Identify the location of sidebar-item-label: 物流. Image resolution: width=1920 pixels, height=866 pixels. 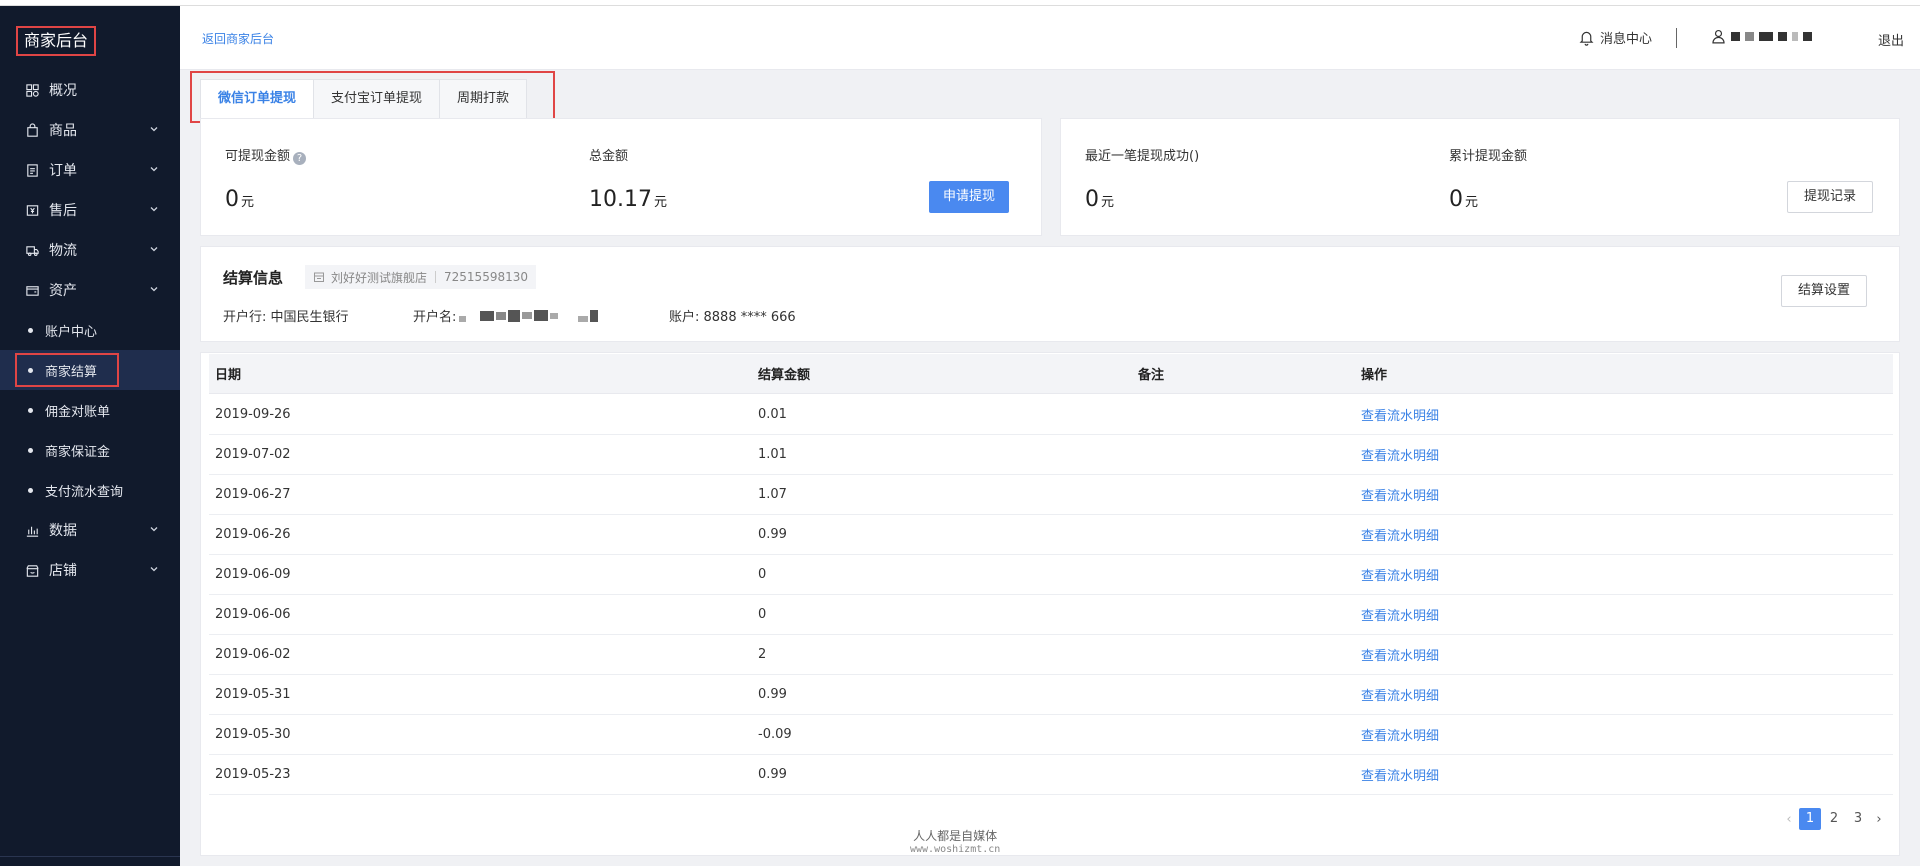
(63, 251).